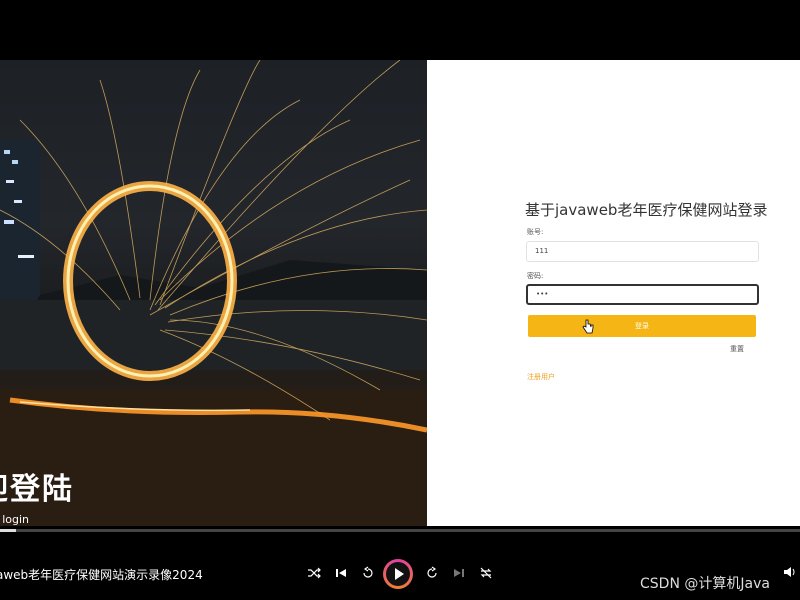 The height and width of the screenshot is (600, 800). What do you see at coordinates (101, 575) in the screenshot?
I see `video-title: aweb老年医疗保健网站演示录像2024` at bounding box center [101, 575].